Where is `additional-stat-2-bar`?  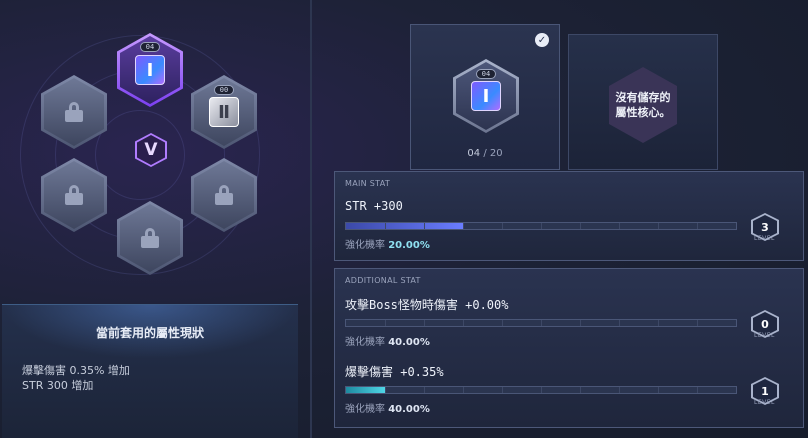
additional-stat-2-bar is located at coordinates (541, 390).